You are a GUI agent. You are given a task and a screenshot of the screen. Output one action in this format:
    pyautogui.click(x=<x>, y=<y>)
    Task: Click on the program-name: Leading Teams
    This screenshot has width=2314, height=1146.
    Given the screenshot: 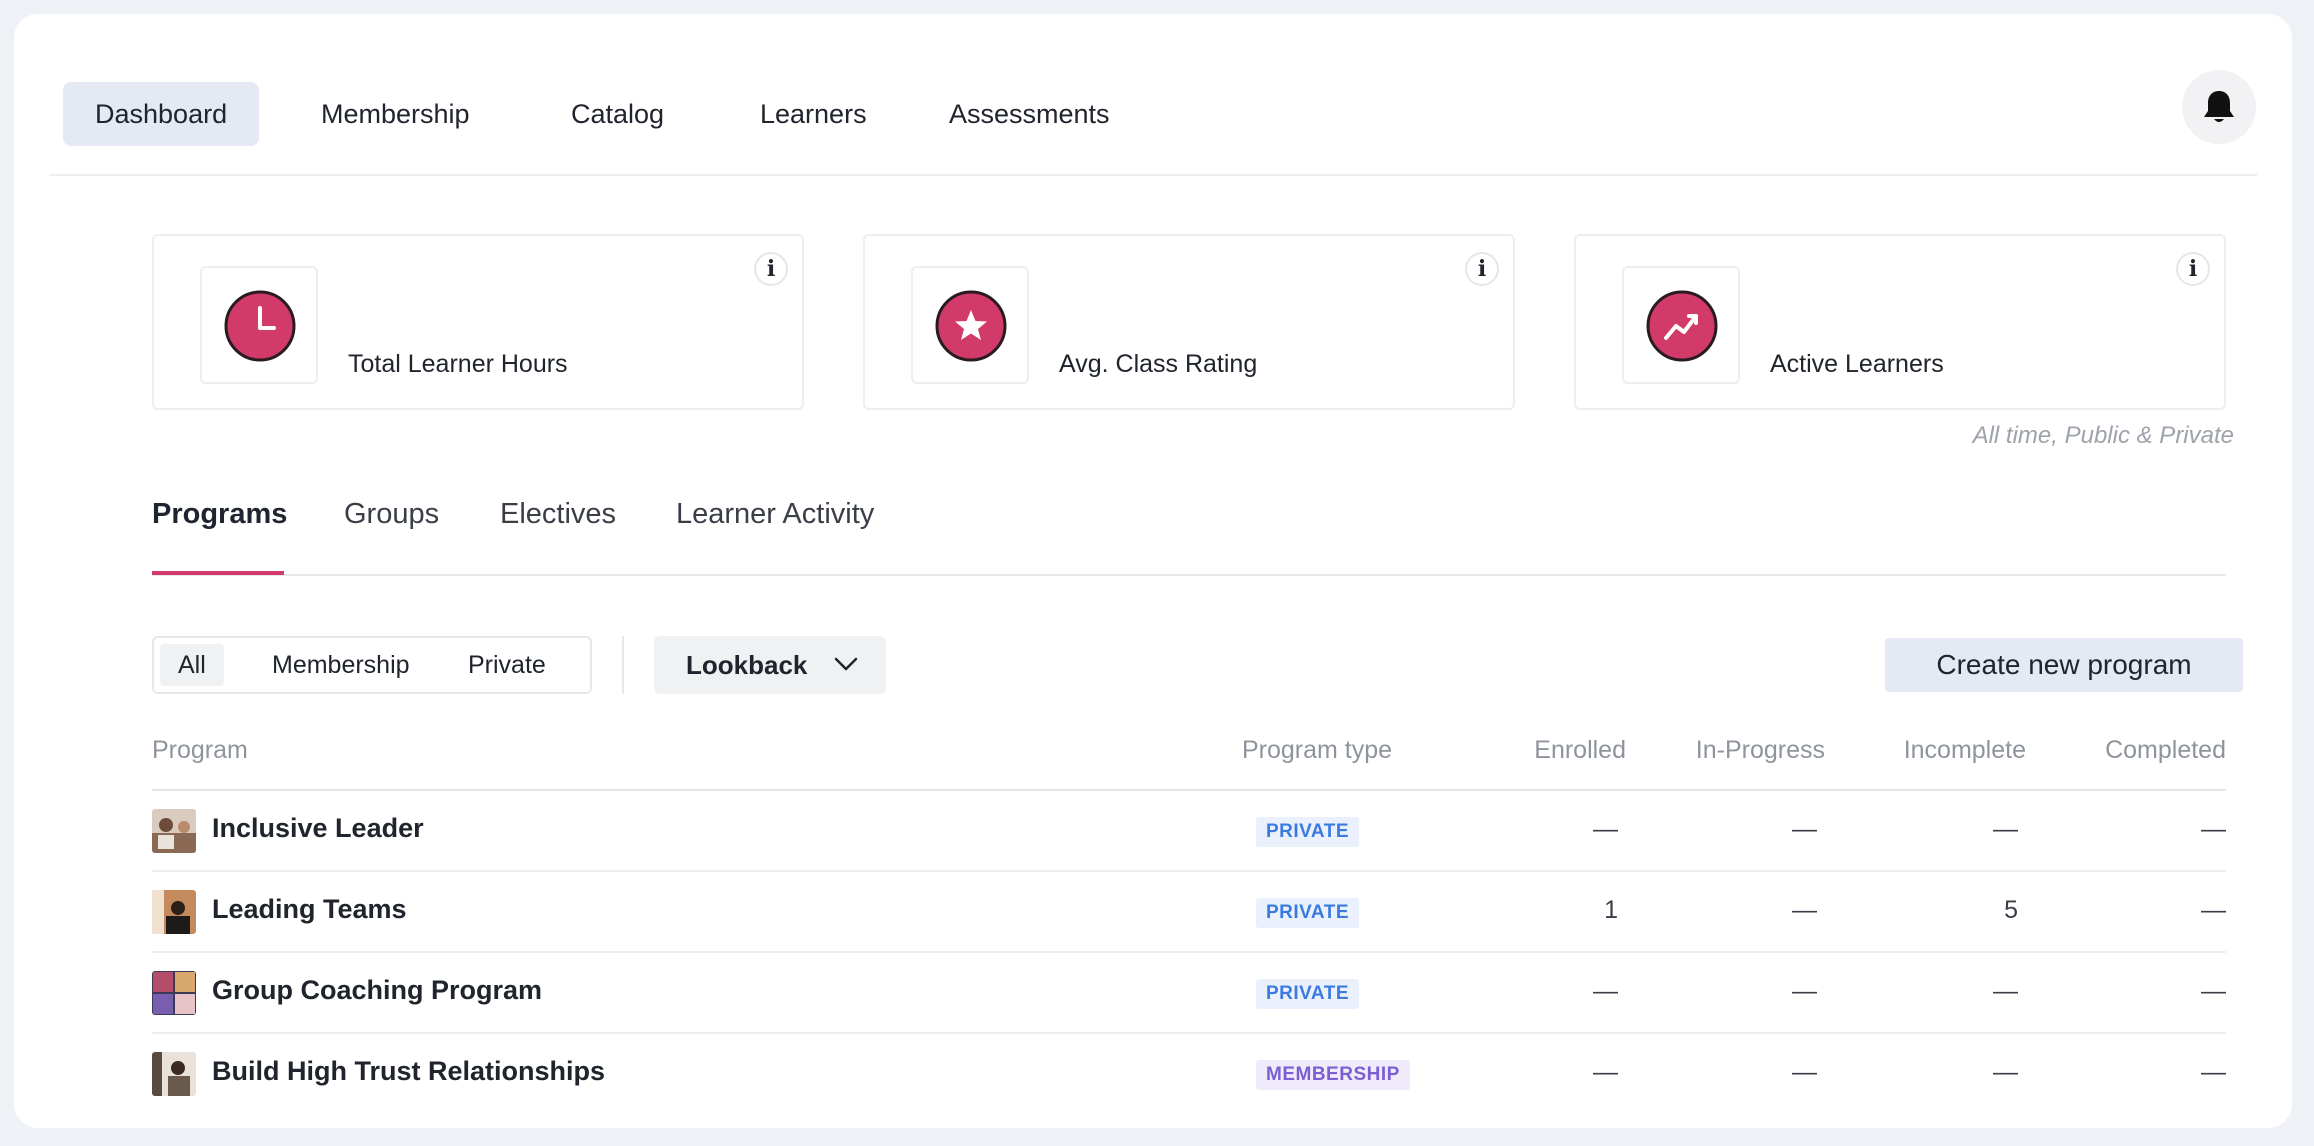 What is the action you would take?
    pyautogui.click(x=309, y=909)
    